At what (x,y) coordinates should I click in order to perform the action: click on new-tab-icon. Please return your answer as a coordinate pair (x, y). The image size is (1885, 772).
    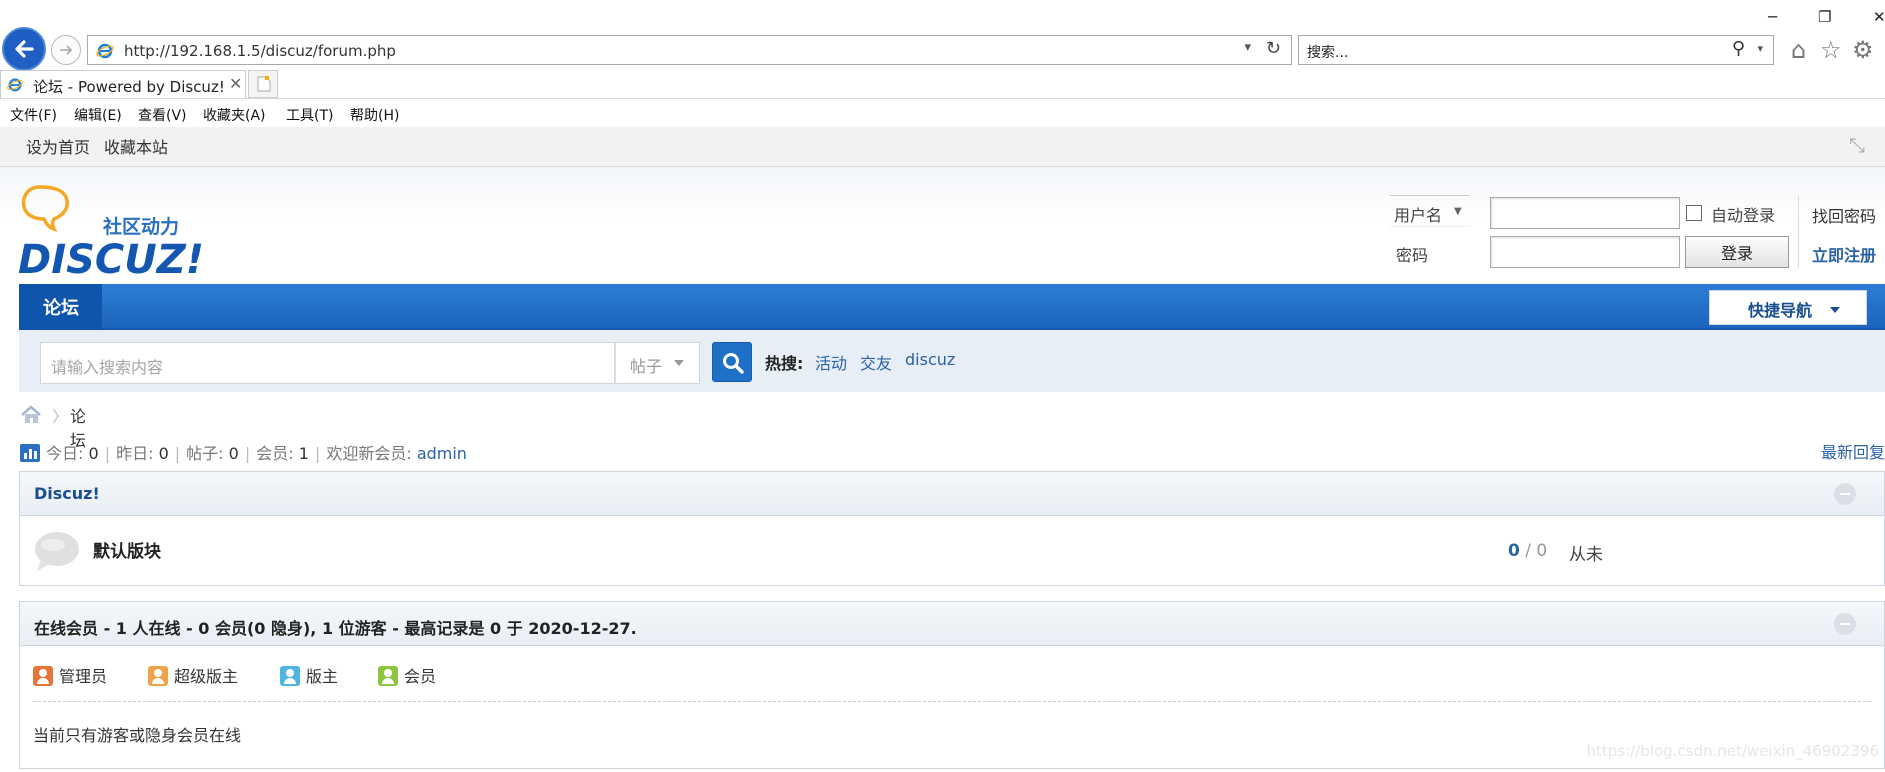
    Looking at the image, I should click on (264, 84).